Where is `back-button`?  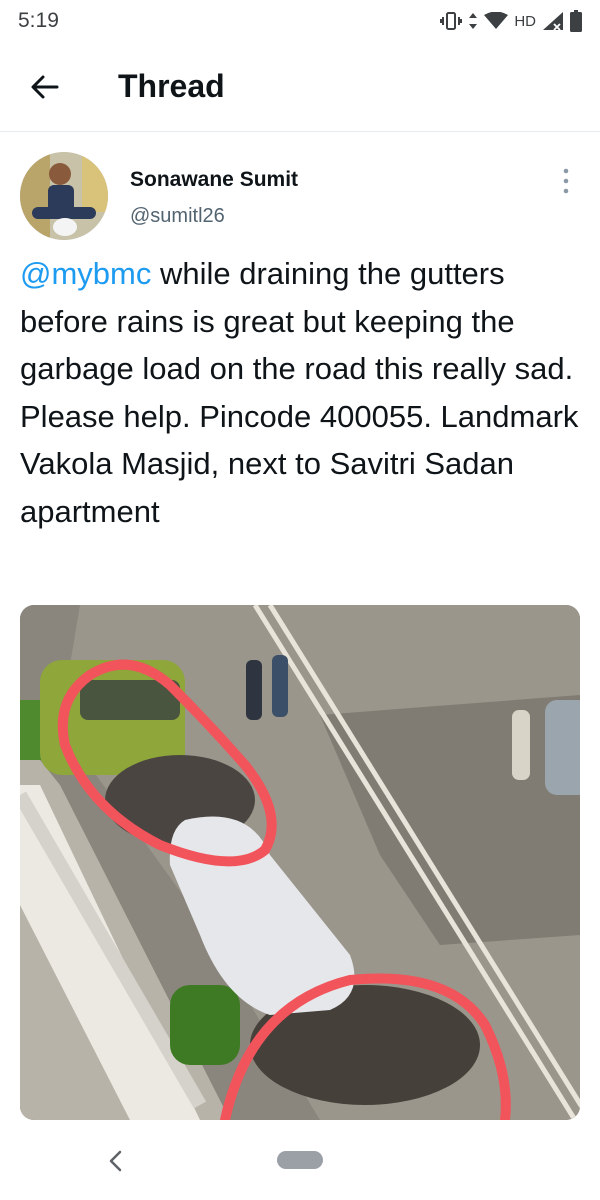 back-button is located at coordinates (45, 87).